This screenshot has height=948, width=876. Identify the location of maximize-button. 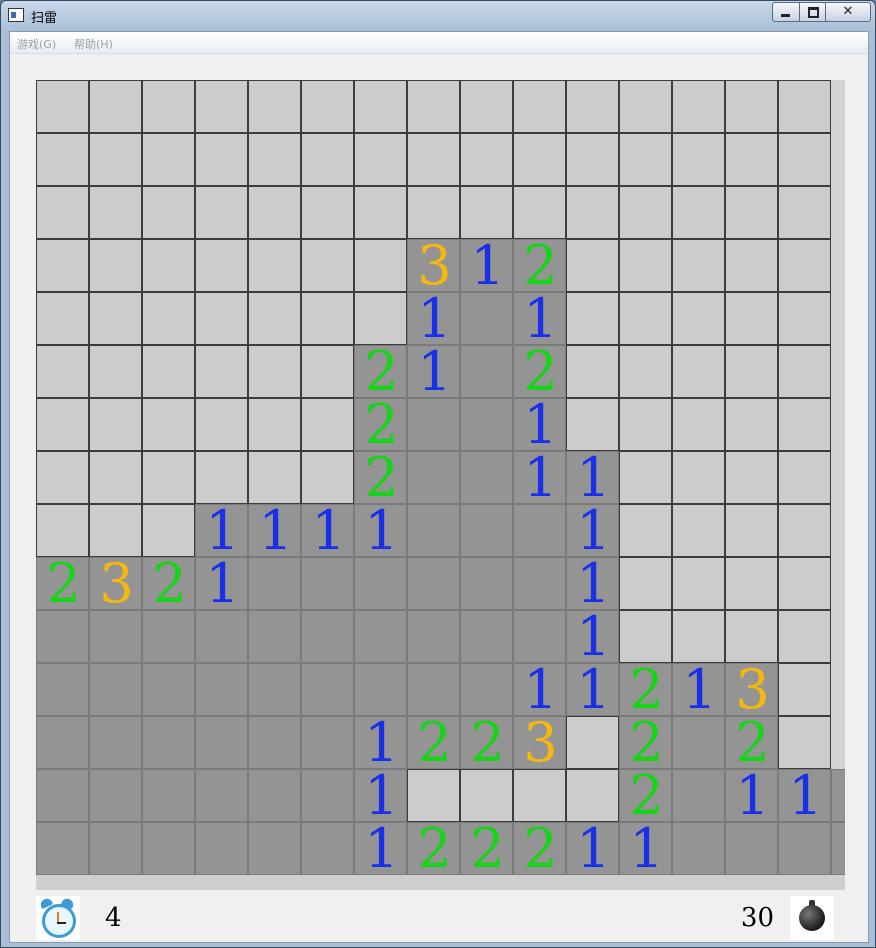
(813, 12).